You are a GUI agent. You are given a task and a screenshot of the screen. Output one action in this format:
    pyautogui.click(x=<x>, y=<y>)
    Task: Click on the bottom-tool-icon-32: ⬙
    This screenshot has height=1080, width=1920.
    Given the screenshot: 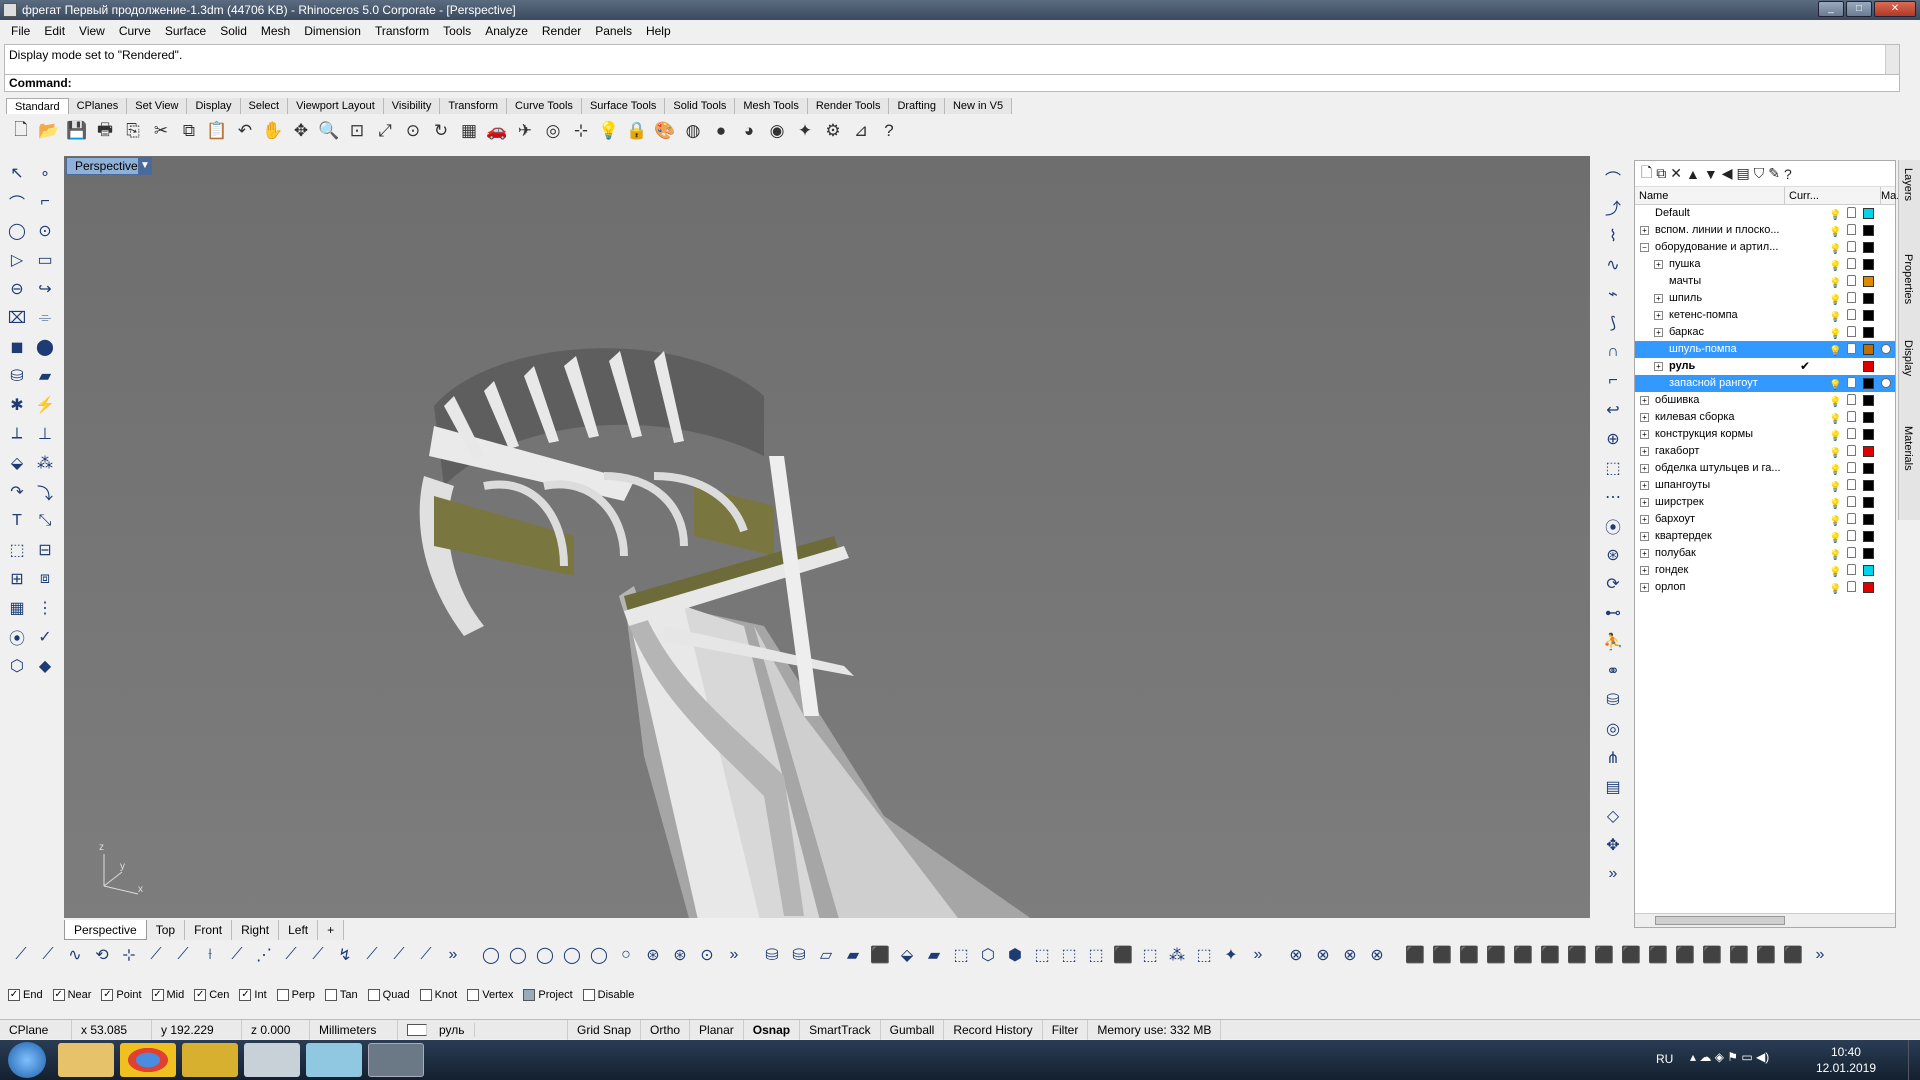 What is the action you would take?
    pyautogui.click(x=907, y=955)
    